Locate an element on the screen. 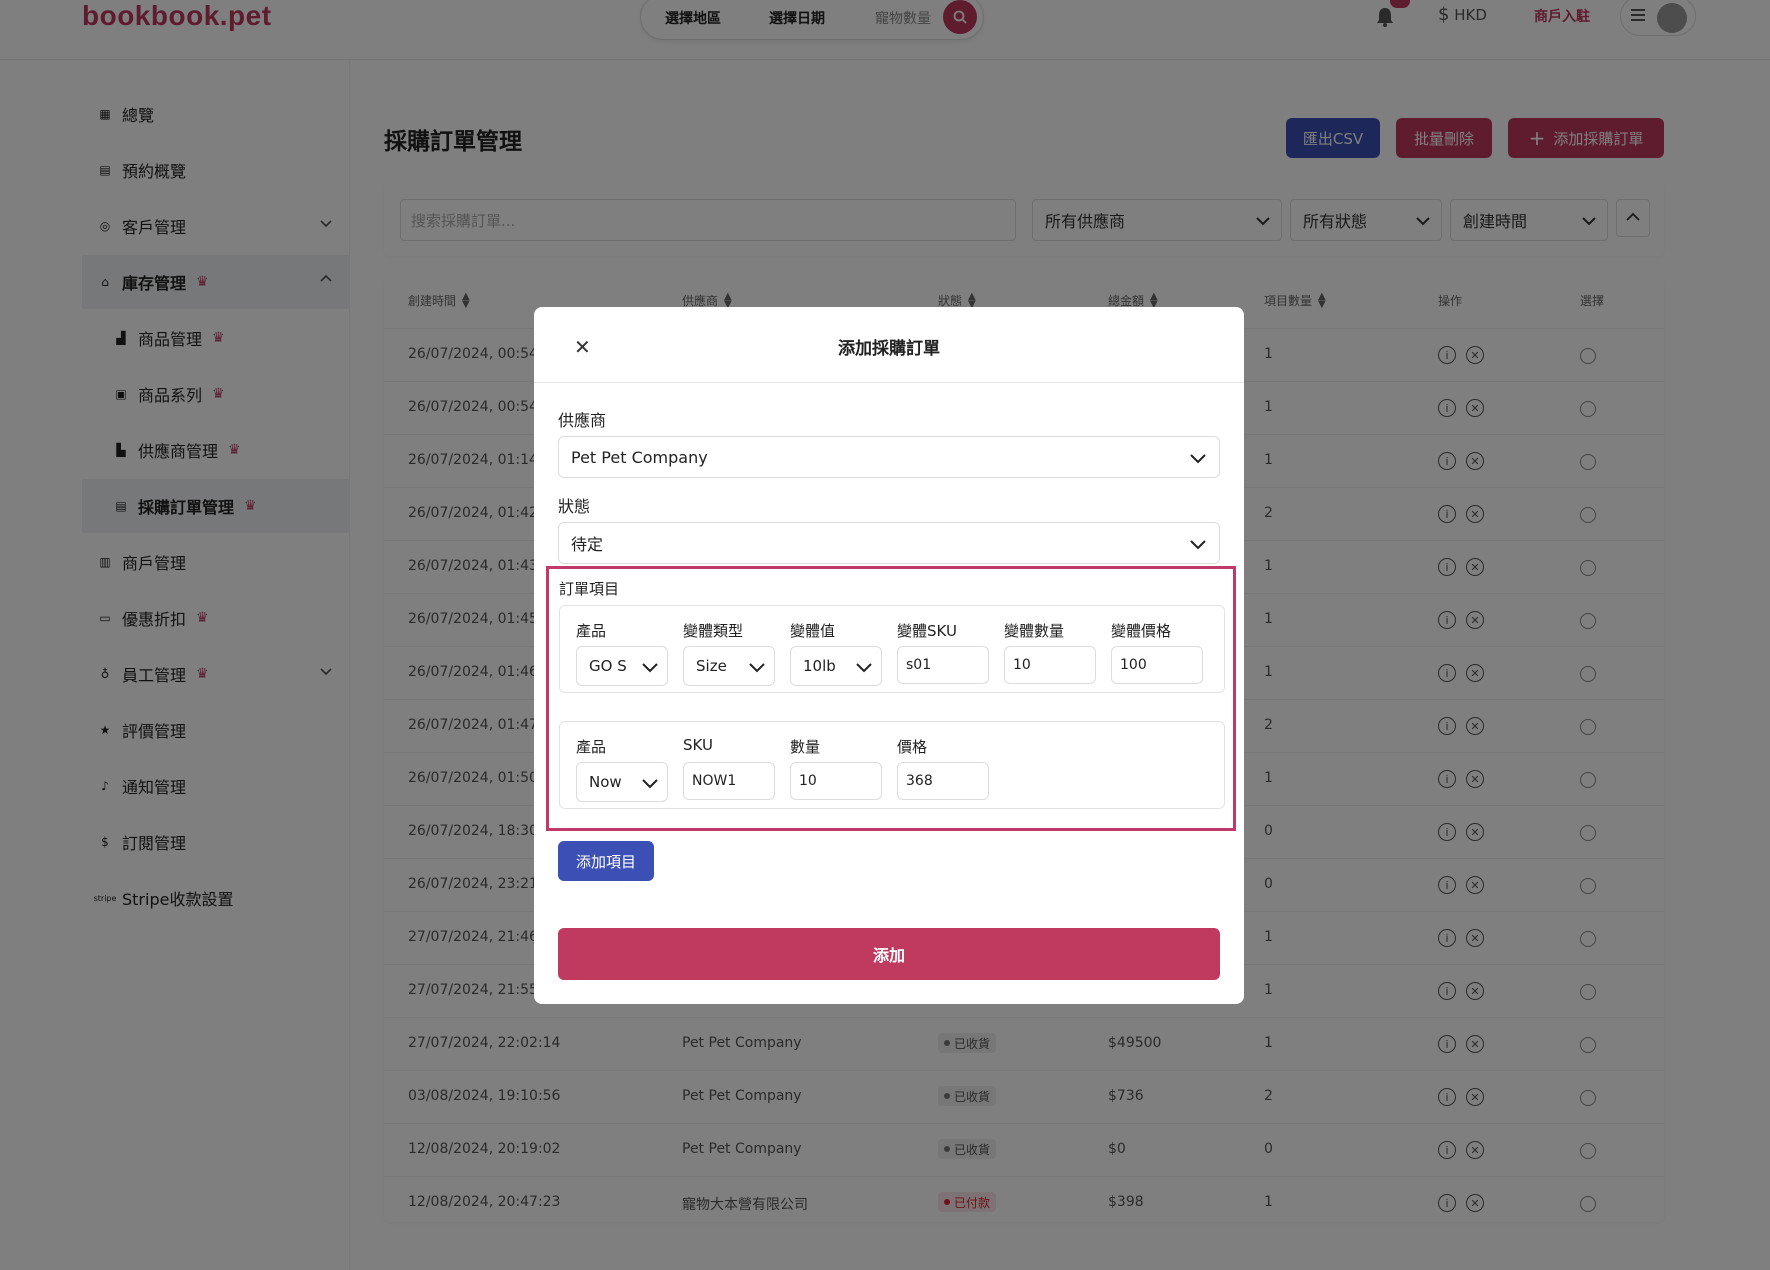 This screenshot has width=1770, height=1270. order-item-simple: 產品 Now SKU NOW1 數量 10 價格 368 is located at coordinates (892, 765).